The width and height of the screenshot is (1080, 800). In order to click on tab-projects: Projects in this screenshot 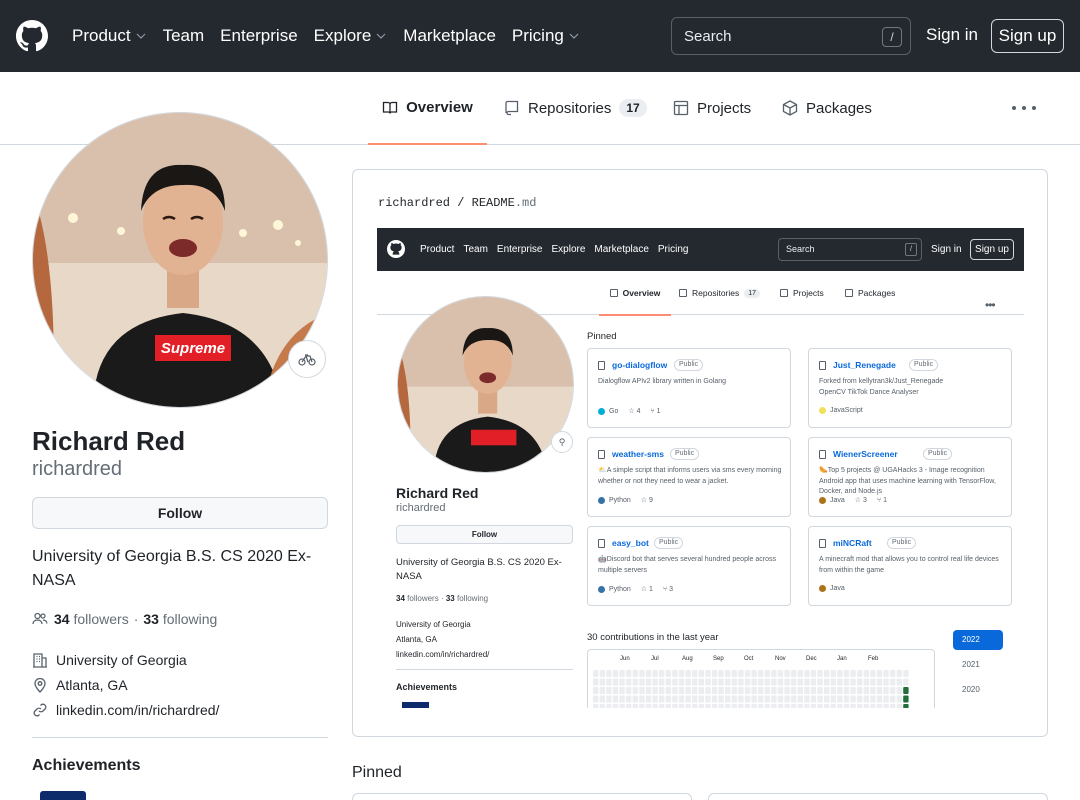, I will do `click(712, 108)`.